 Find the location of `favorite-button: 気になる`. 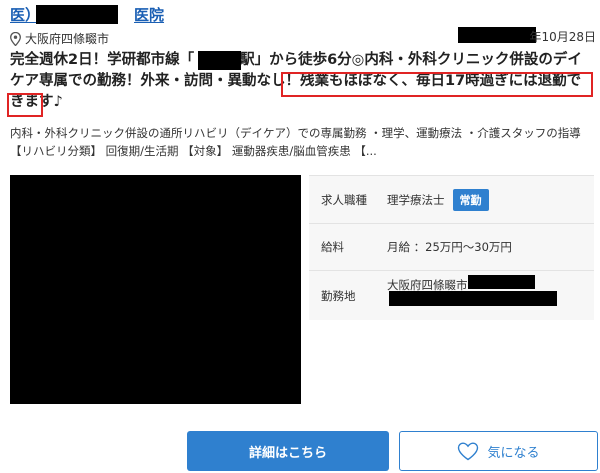

favorite-button: 気になる is located at coordinates (498, 451).